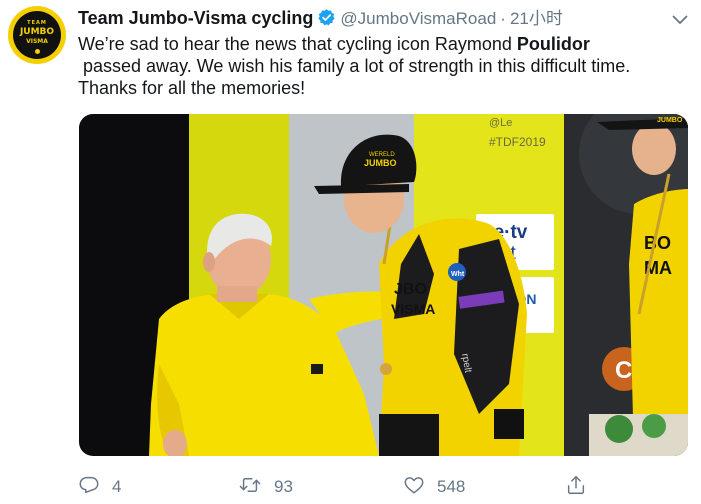 This screenshot has width=701, height=504. I want to click on retweet-icon, so click(250, 487).